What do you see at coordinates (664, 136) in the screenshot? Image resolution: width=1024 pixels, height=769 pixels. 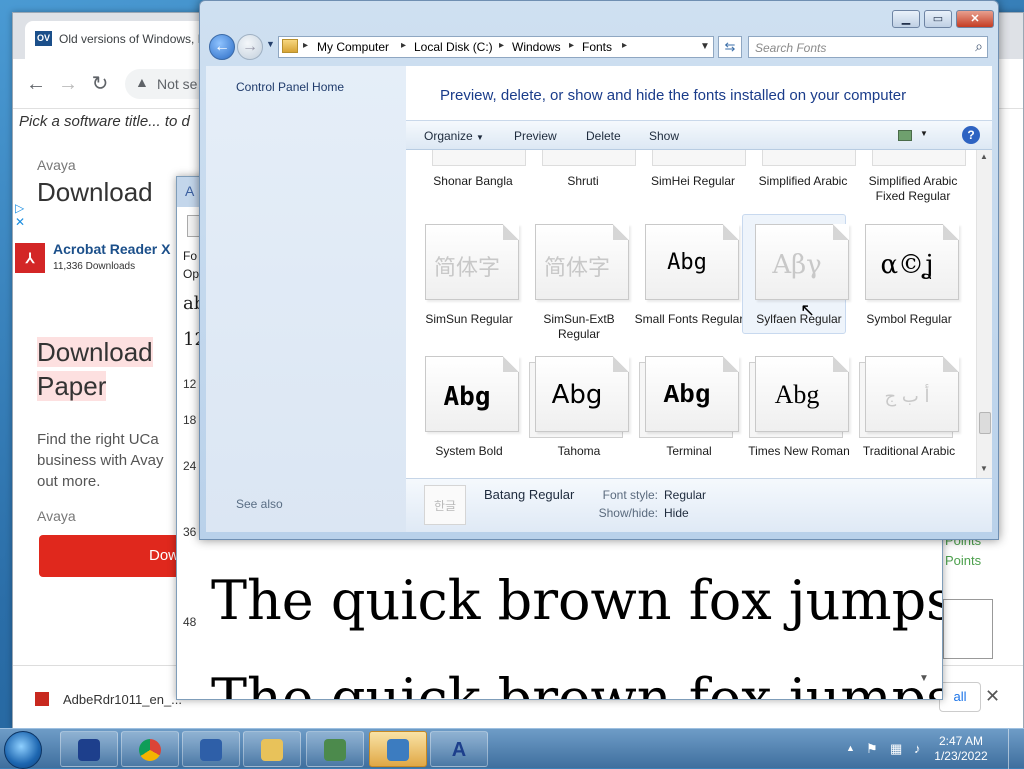 I see `show-button: Show` at bounding box center [664, 136].